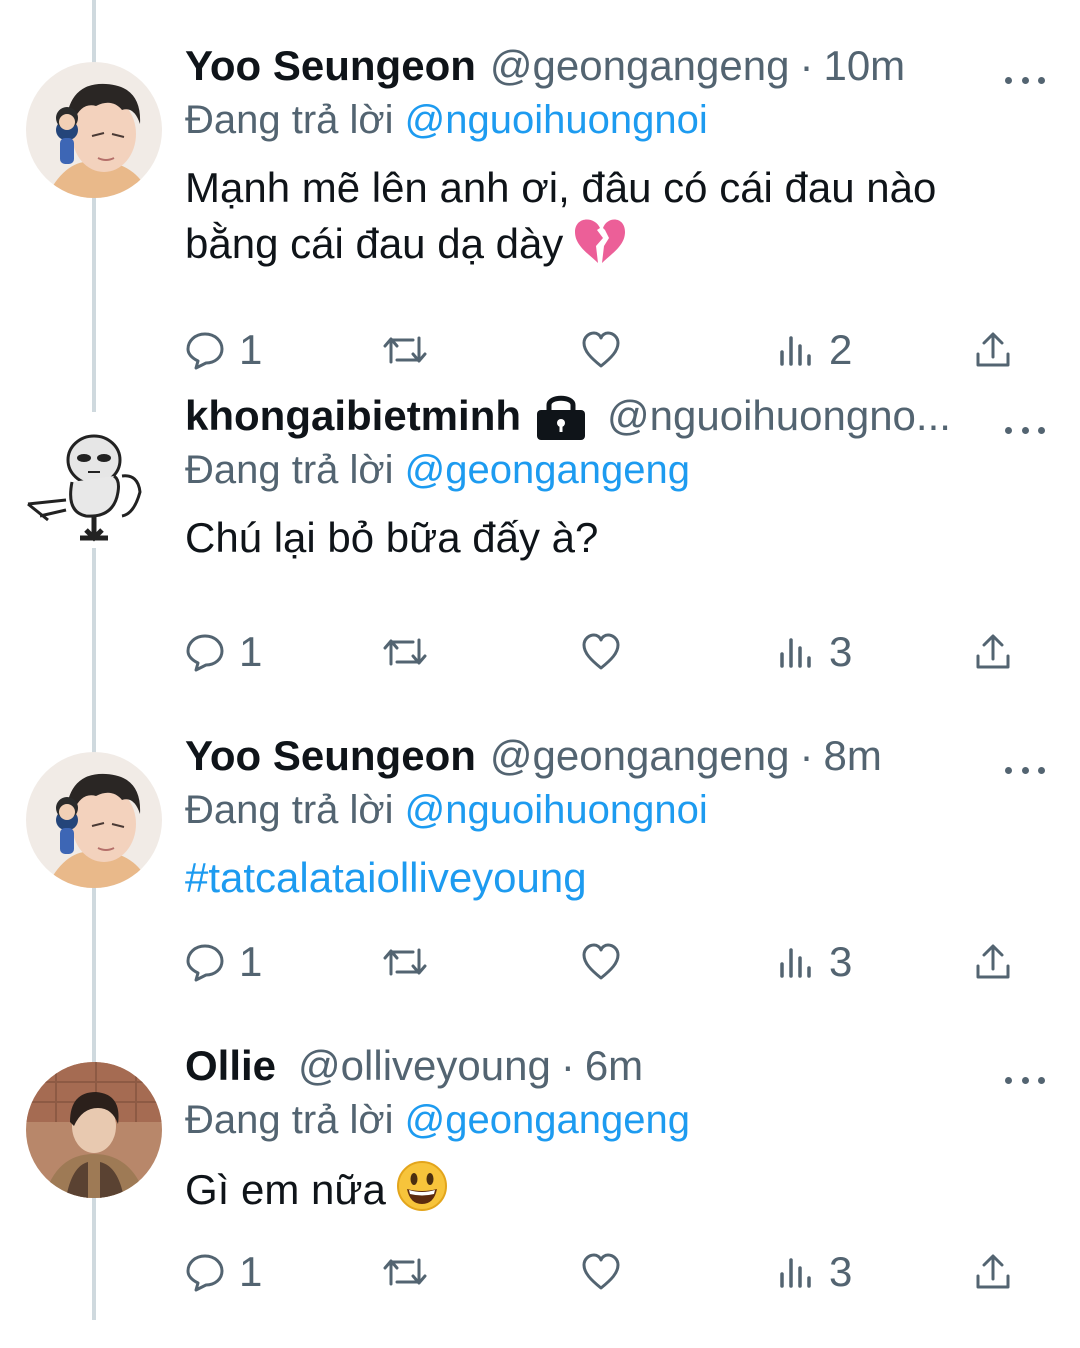 Image resolution: width=1080 pixels, height=1348 pixels. Describe the element at coordinates (614, 1066) in the screenshot. I see `timestamp: 6m` at that location.